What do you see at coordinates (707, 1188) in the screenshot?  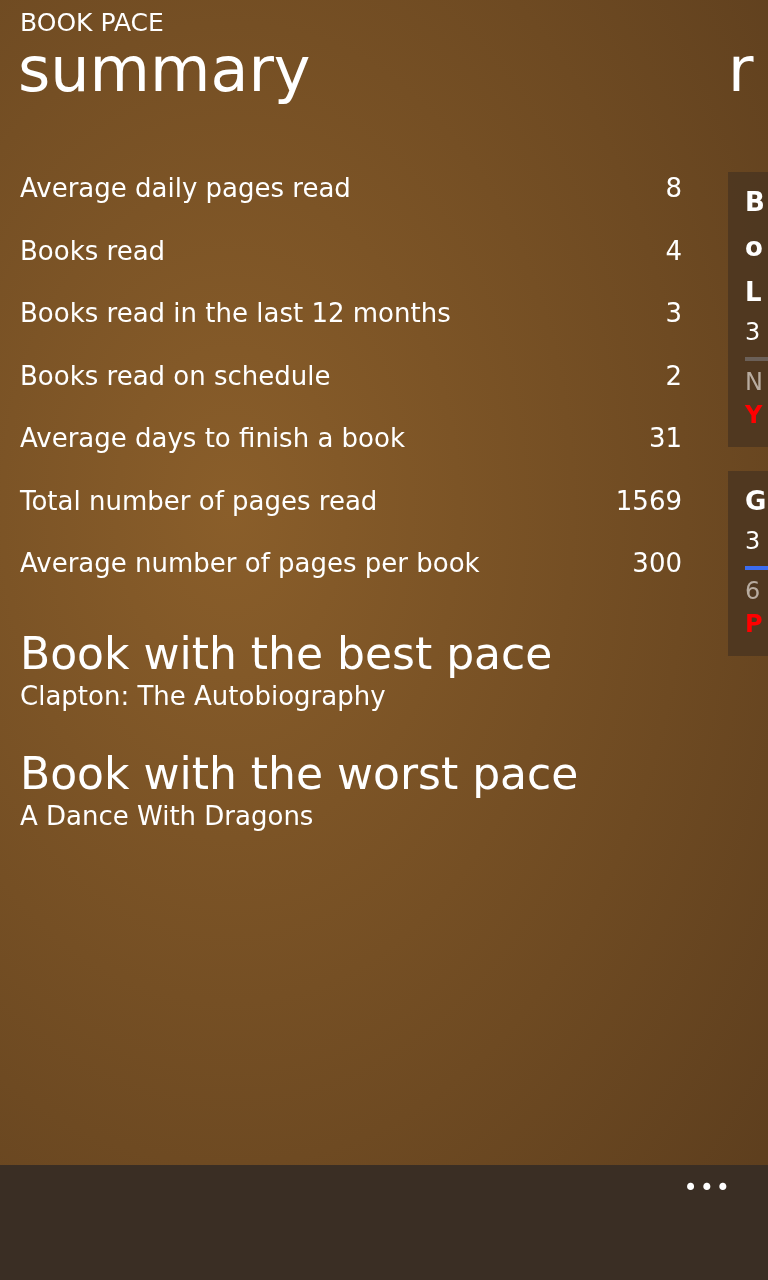 I see `more-button: •••` at bounding box center [707, 1188].